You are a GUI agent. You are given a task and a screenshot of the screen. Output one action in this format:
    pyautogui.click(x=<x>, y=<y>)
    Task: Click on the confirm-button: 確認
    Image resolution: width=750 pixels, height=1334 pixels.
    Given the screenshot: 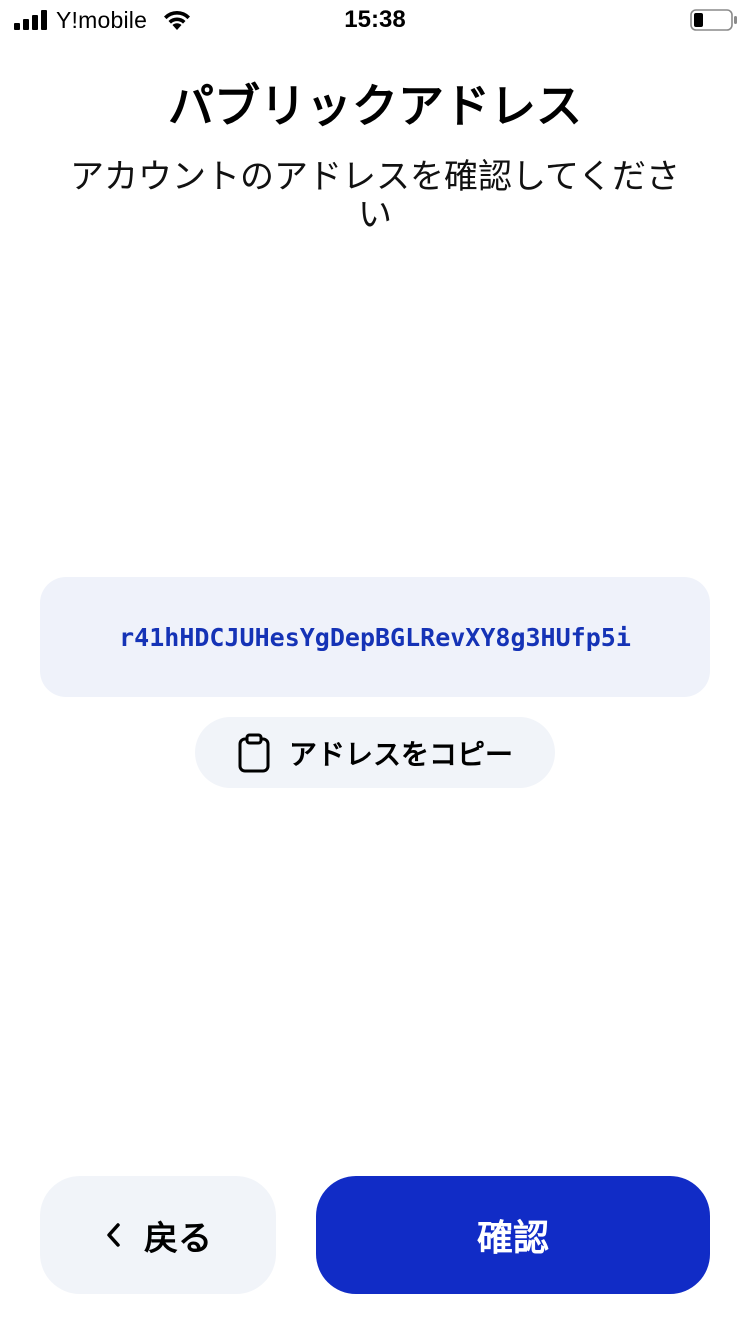 What is the action you would take?
    pyautogui.click(x=513, y=1235)
    